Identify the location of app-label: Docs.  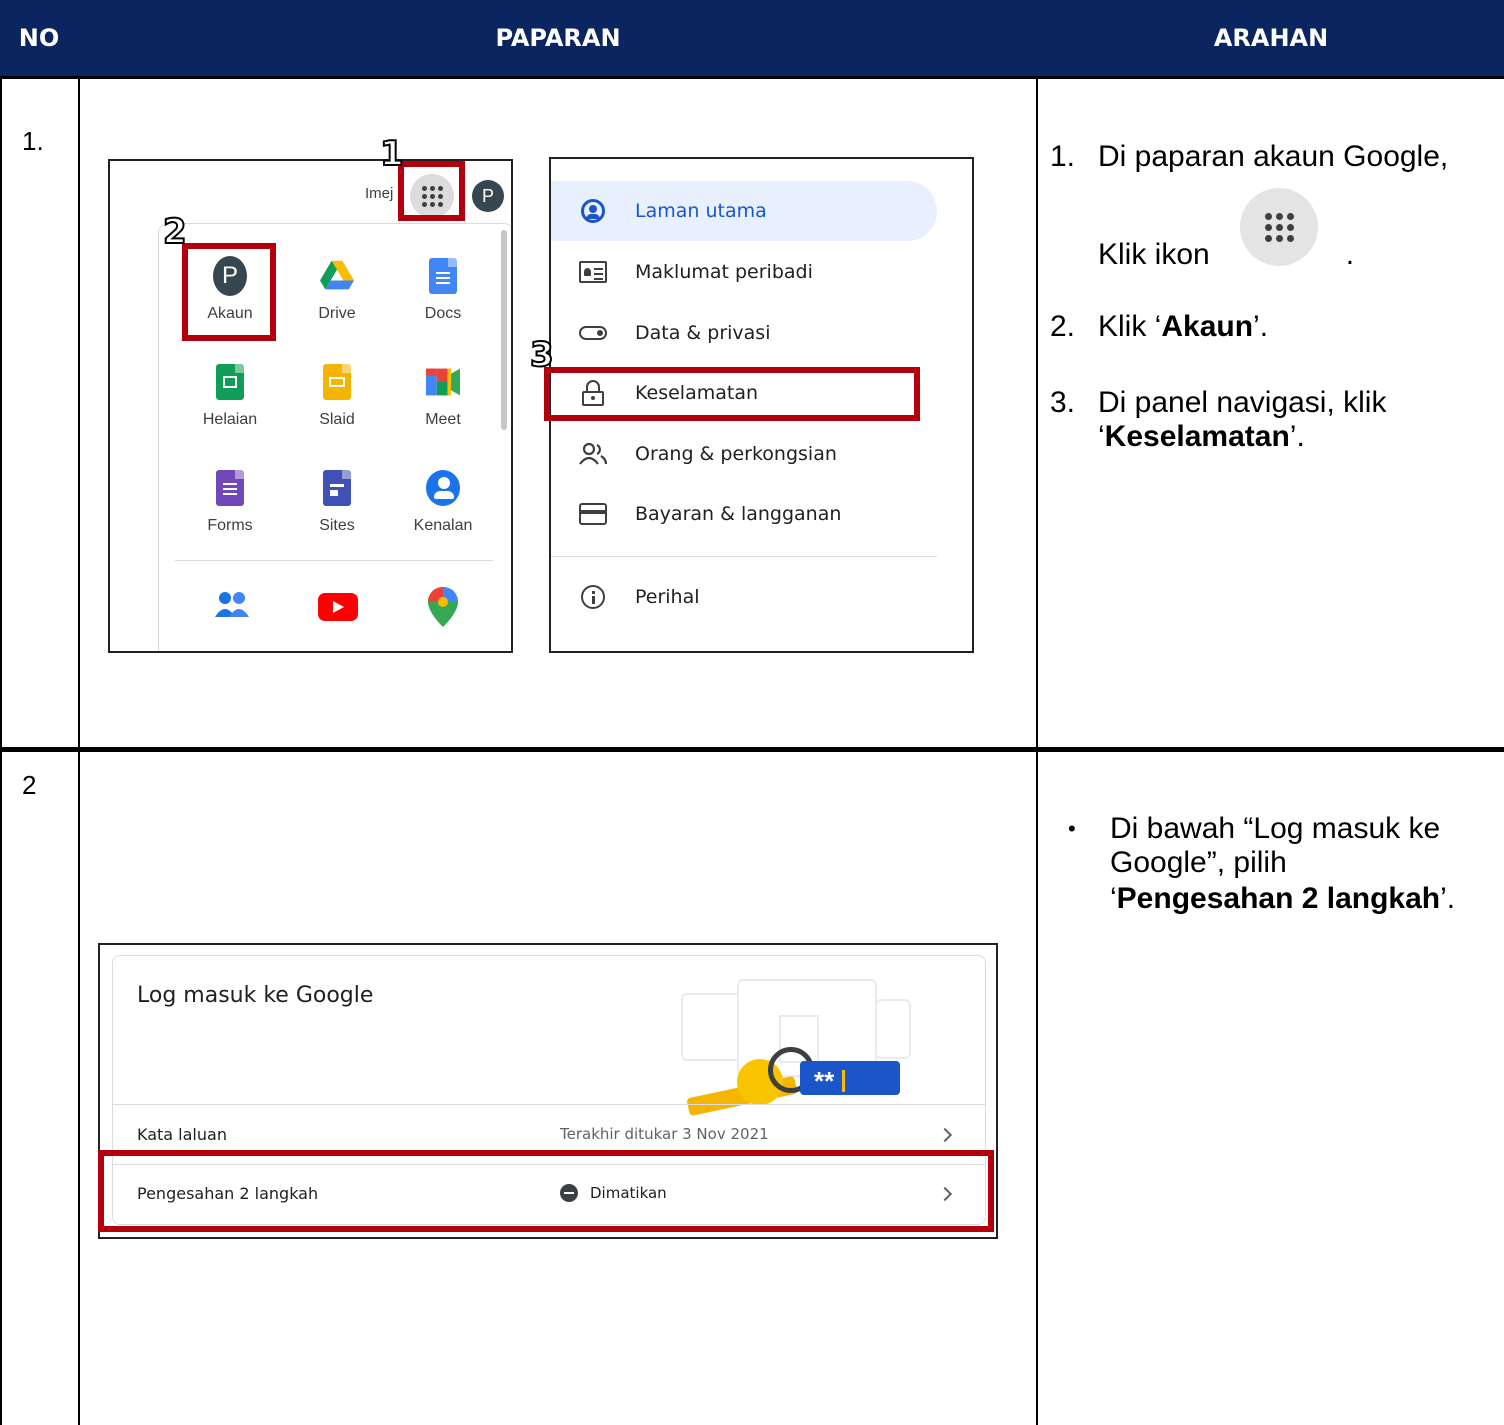
(443, 313).